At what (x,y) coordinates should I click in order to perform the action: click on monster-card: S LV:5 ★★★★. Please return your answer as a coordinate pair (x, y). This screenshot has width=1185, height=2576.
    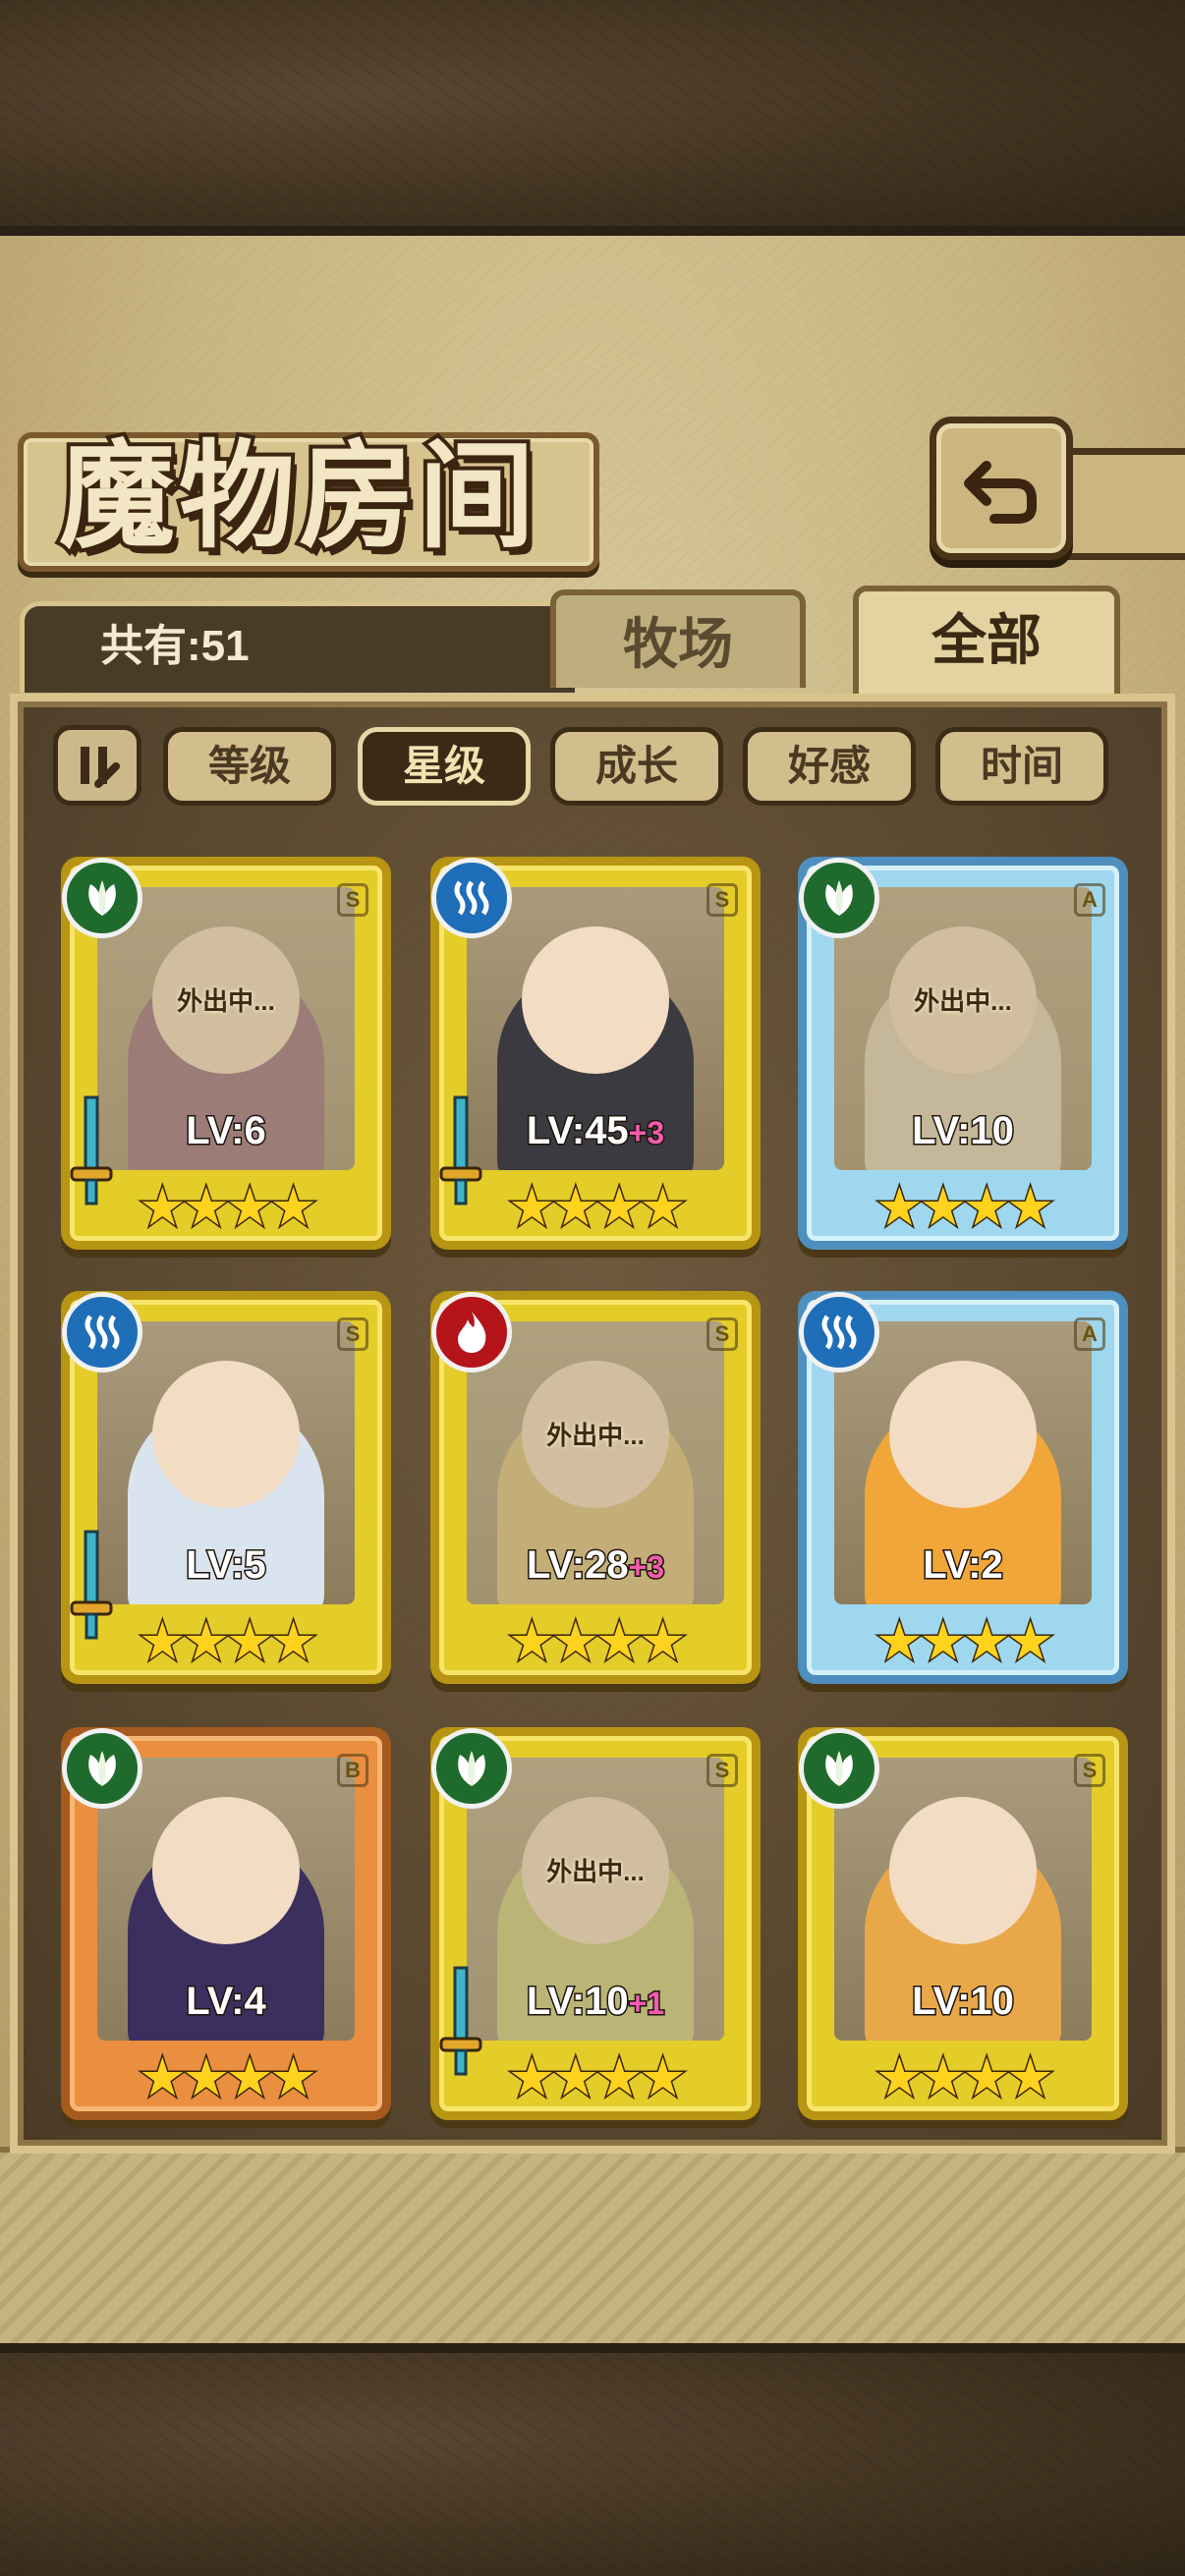
    Looking at the image, I should click on (226, 1487).